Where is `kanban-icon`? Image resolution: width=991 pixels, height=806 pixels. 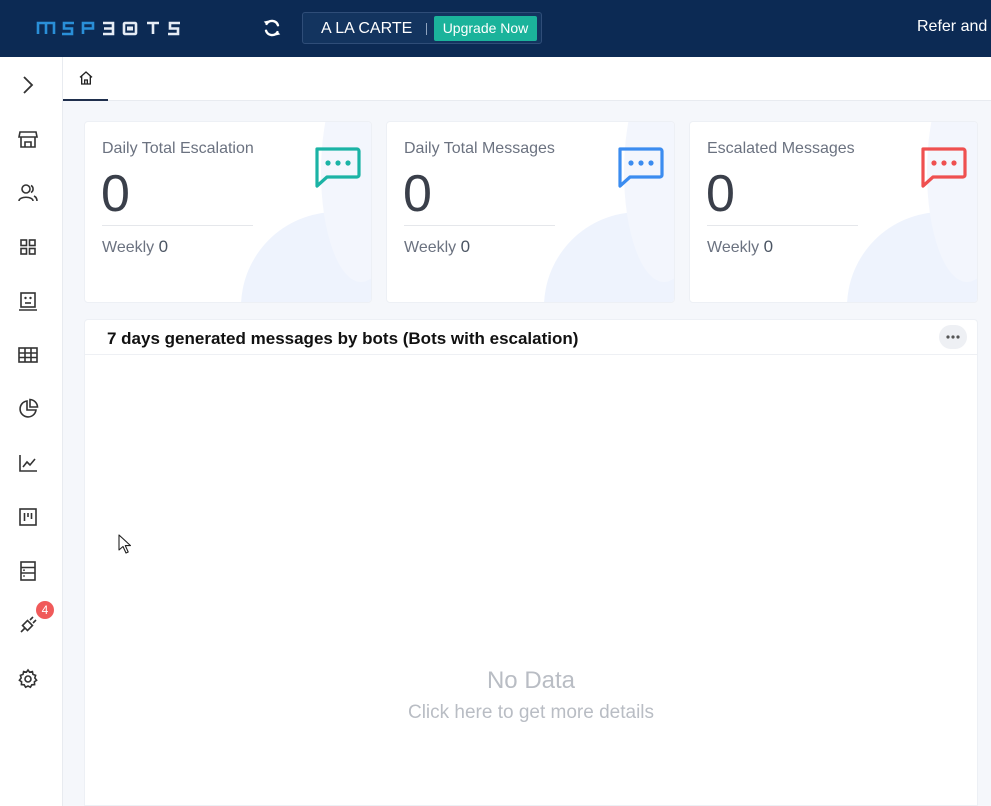 kanban-icon is located at coordinates (28, 517).